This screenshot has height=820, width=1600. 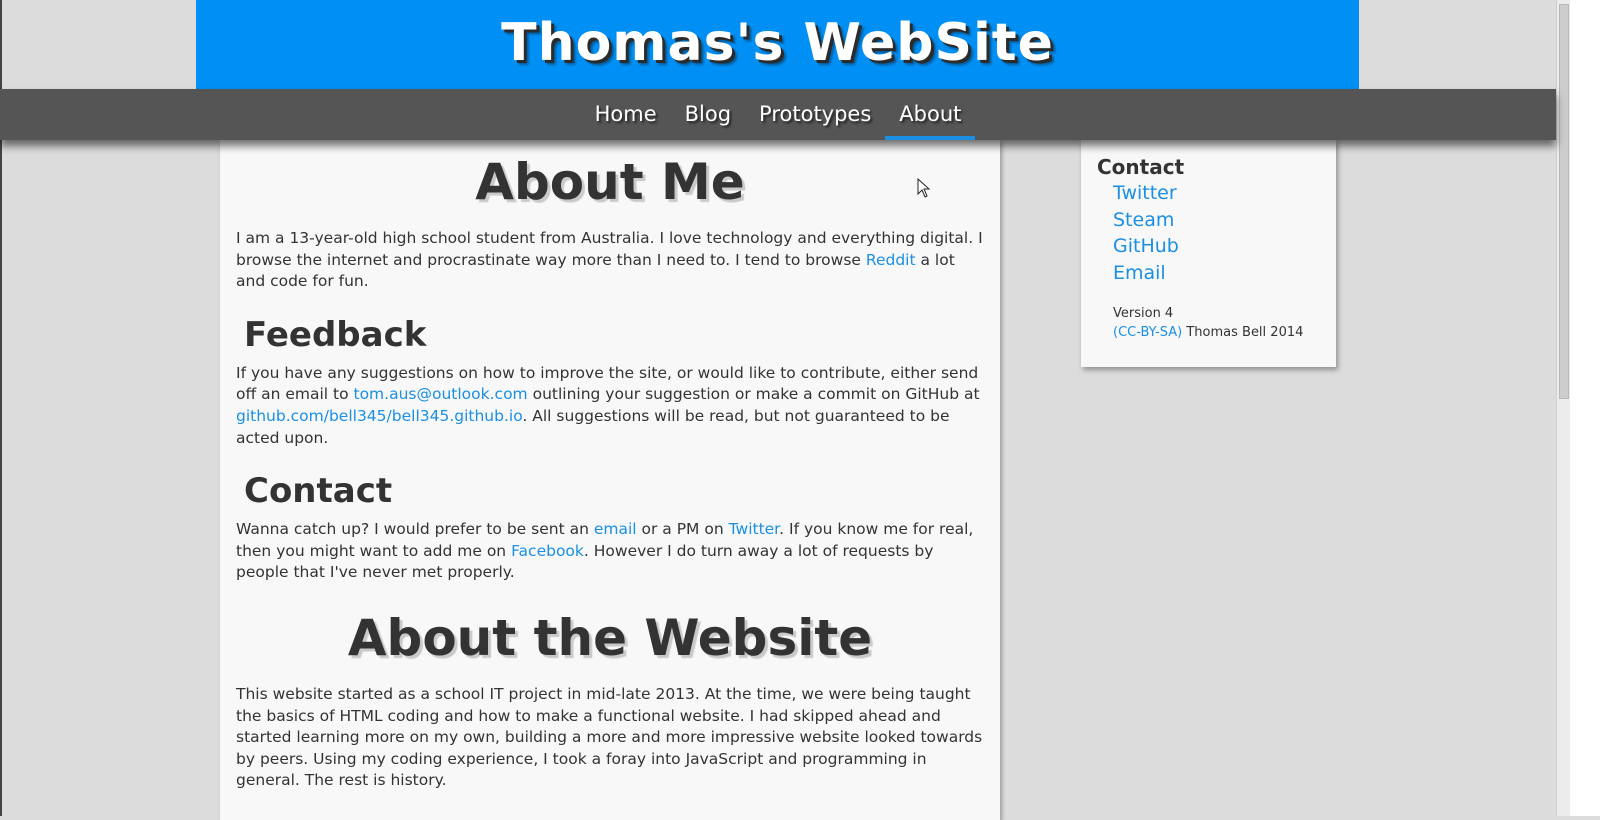 I want to click on vertical-scrollbar, so click(x=1563, y=408).